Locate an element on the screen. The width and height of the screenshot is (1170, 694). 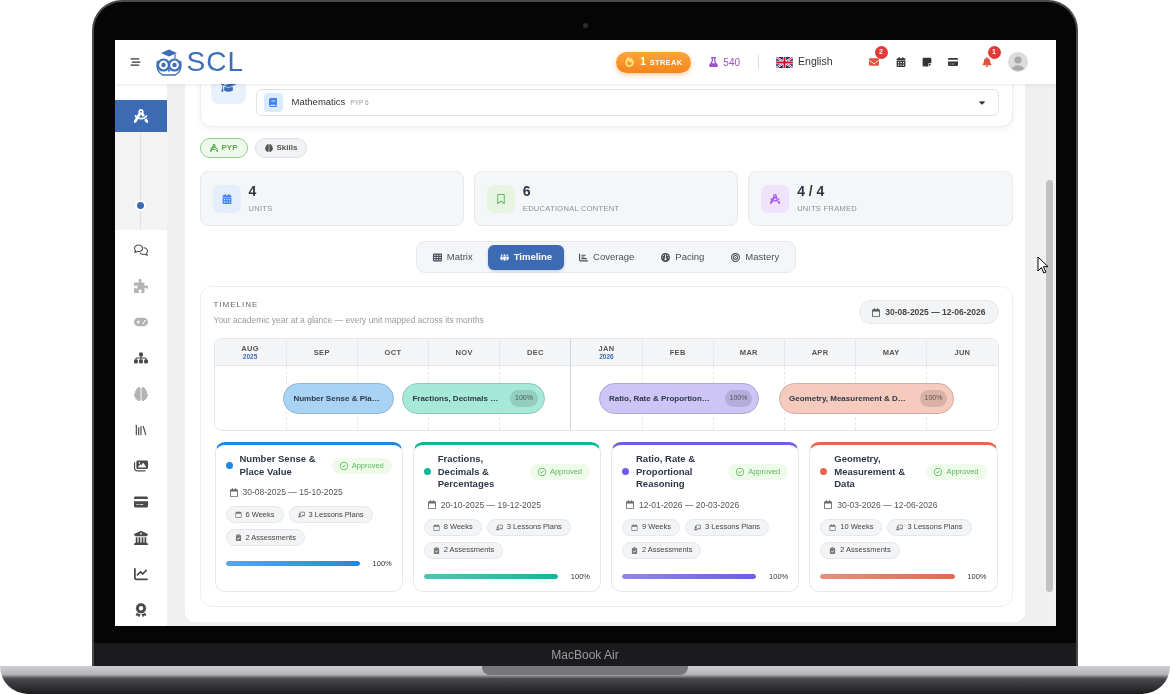
scrollbar-thumb is located at coordinates (1049, 386).